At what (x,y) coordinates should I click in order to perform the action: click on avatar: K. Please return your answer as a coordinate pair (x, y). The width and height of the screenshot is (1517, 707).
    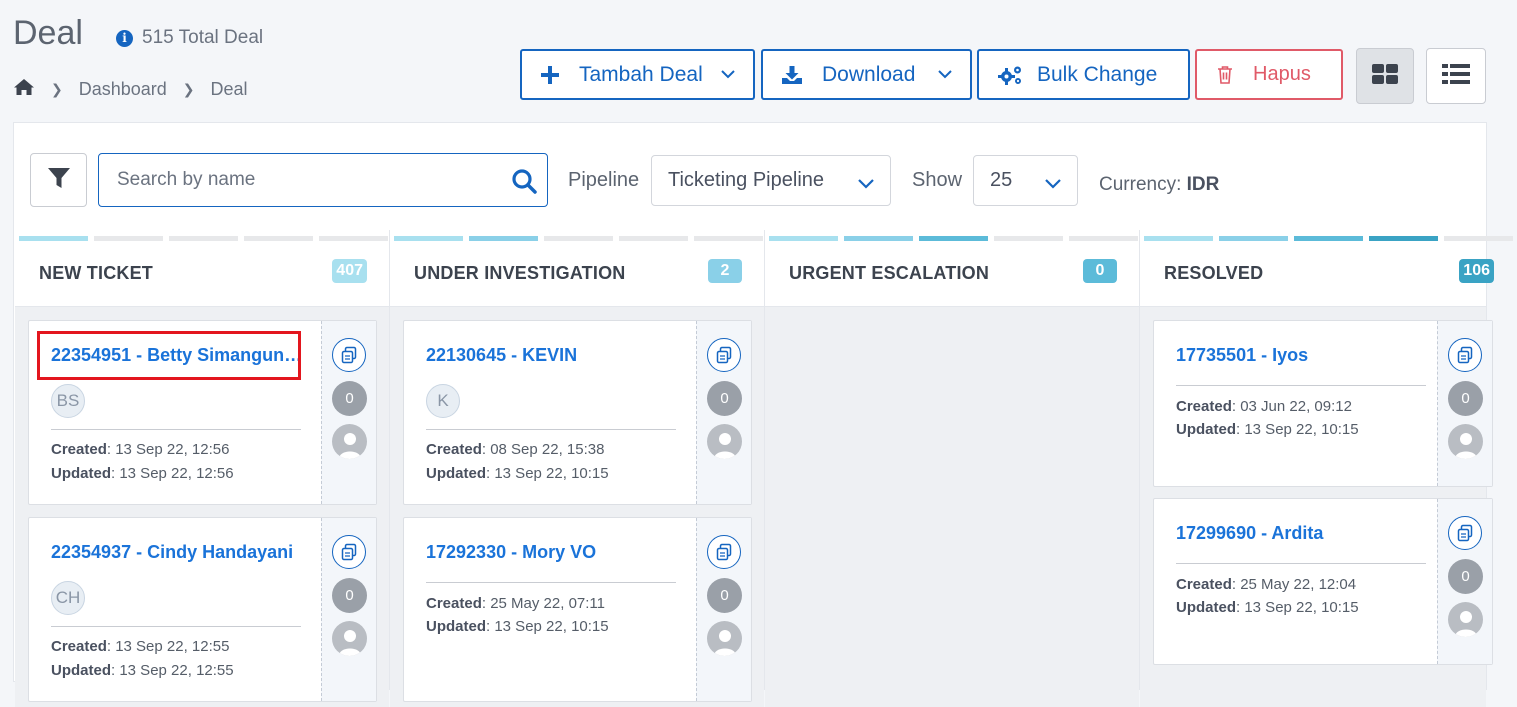
    Looking at the image, I should click on (443, 401).